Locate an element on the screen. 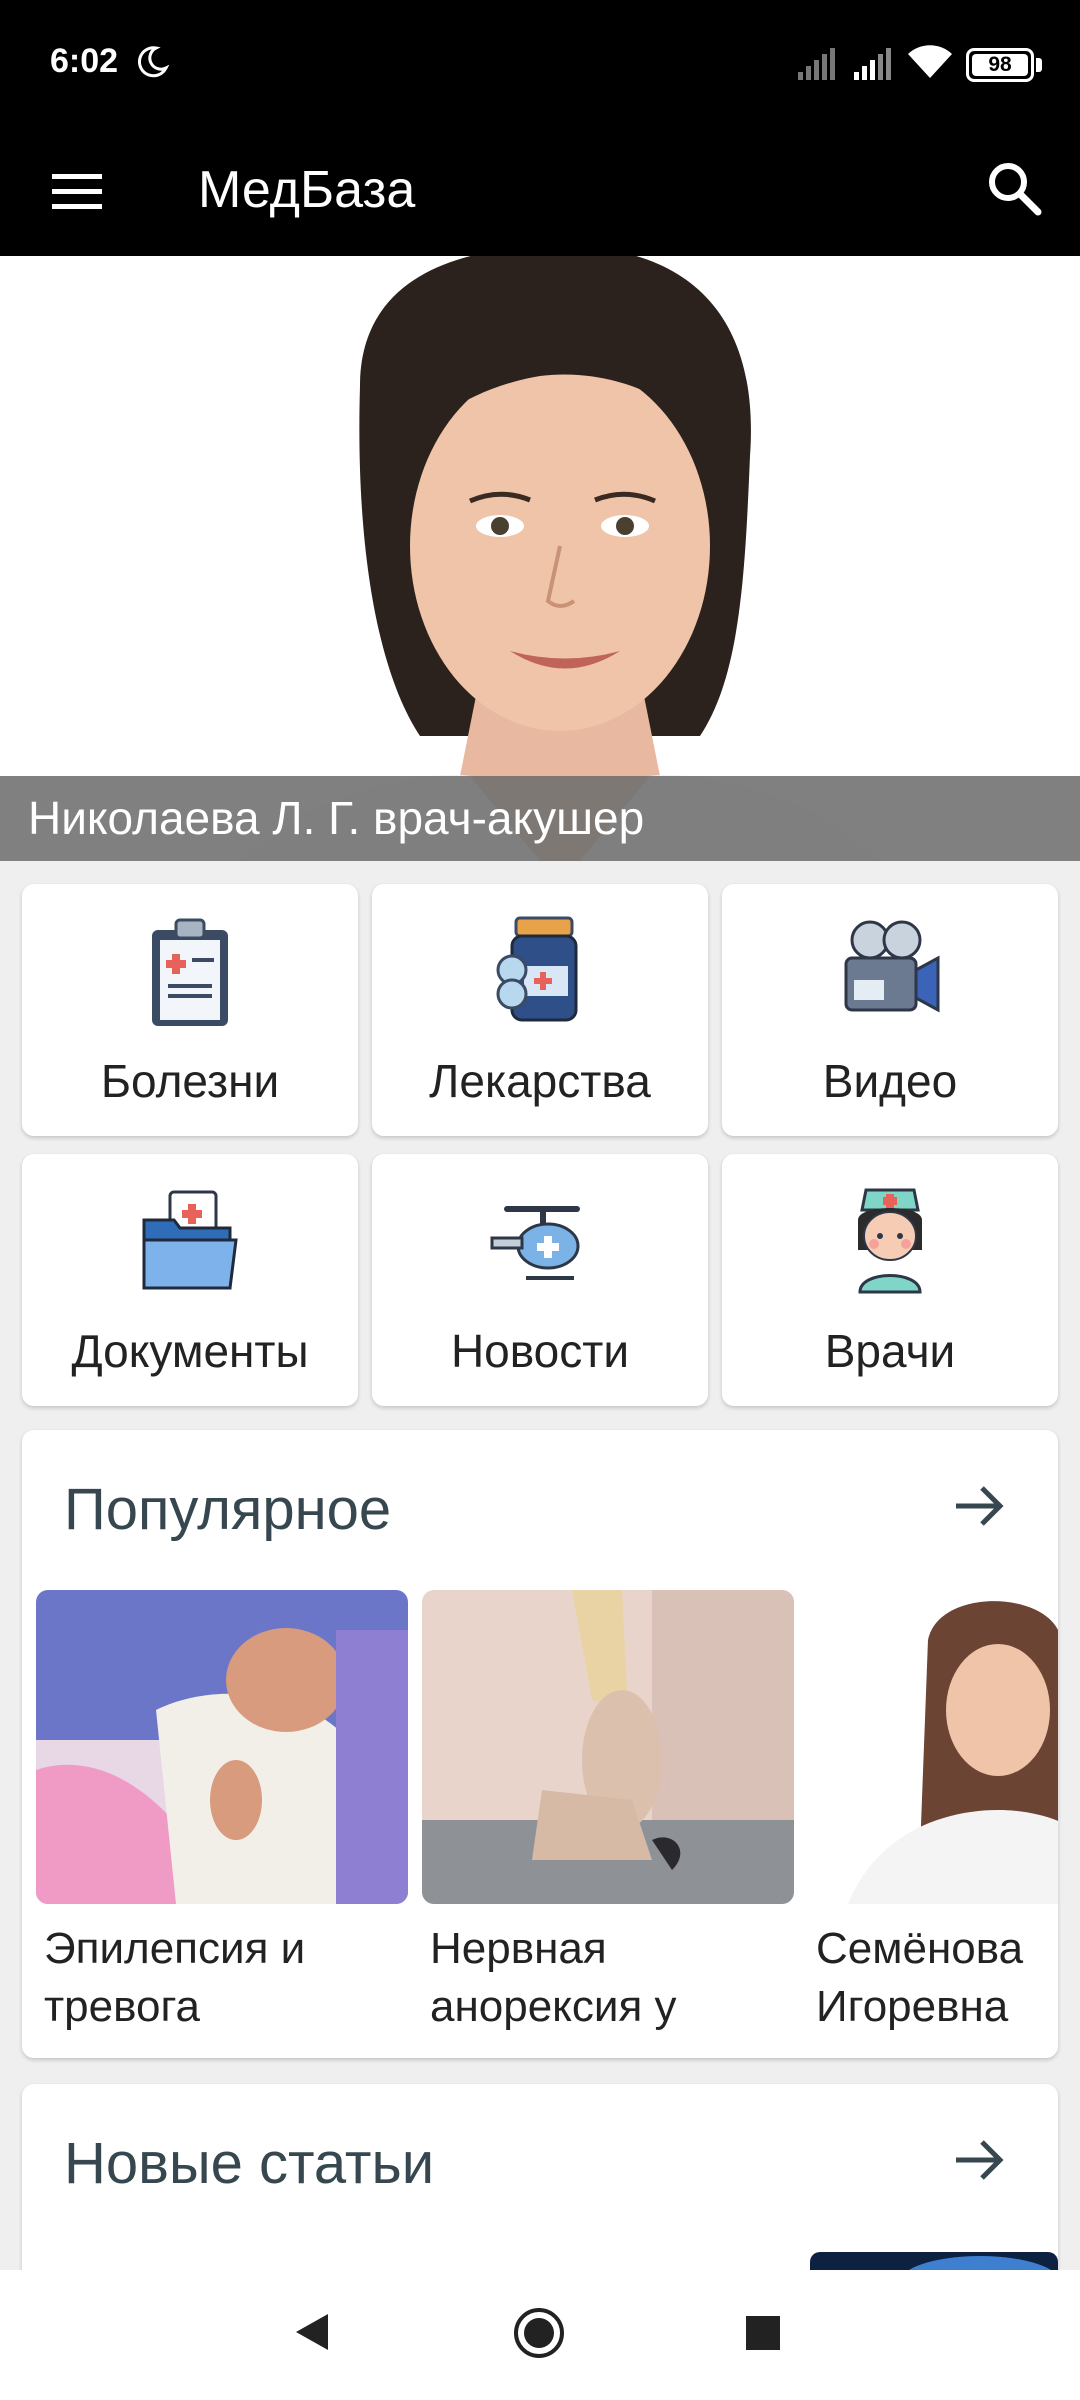 The image size is (1080, 2400). category-documents: Документы is located at coordinates (190, 1280).